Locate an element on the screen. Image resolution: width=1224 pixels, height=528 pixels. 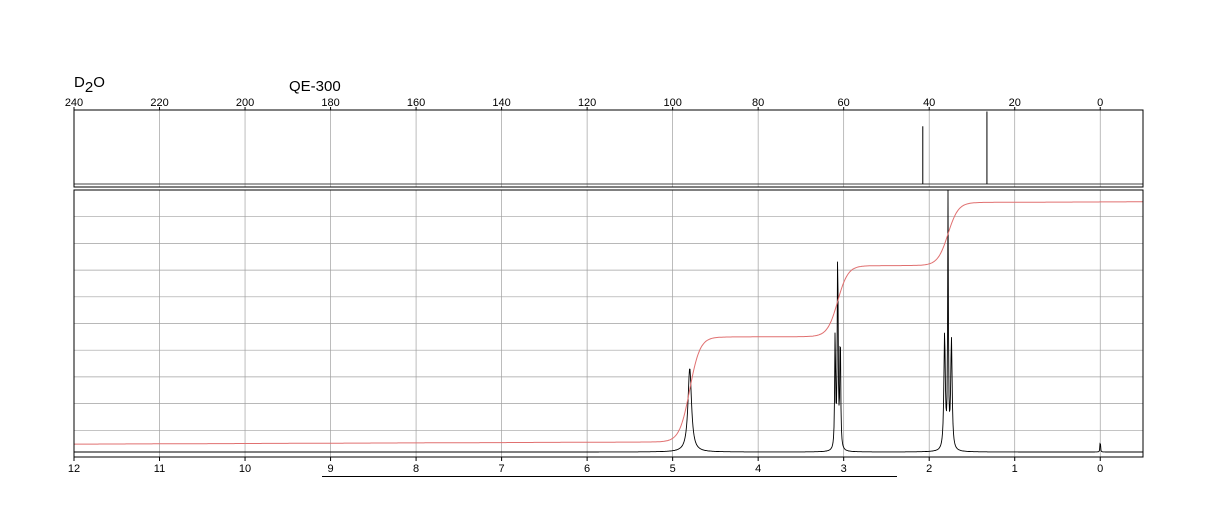
bottom-tick-label: 8 is located at coordinates (416, 469).